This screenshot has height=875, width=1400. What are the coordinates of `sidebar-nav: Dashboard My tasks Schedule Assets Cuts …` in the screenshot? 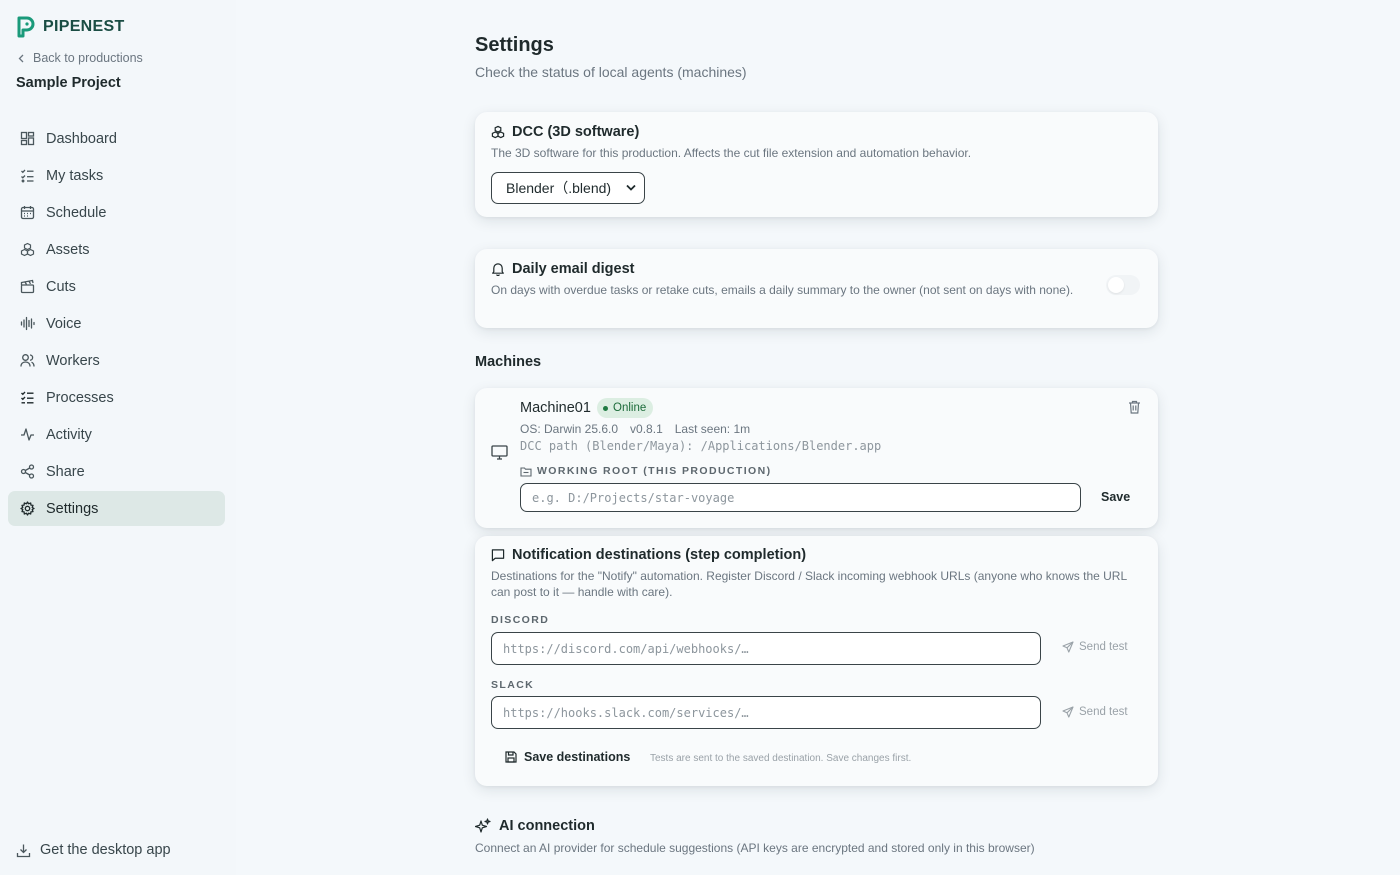 It's located at (116, 324).